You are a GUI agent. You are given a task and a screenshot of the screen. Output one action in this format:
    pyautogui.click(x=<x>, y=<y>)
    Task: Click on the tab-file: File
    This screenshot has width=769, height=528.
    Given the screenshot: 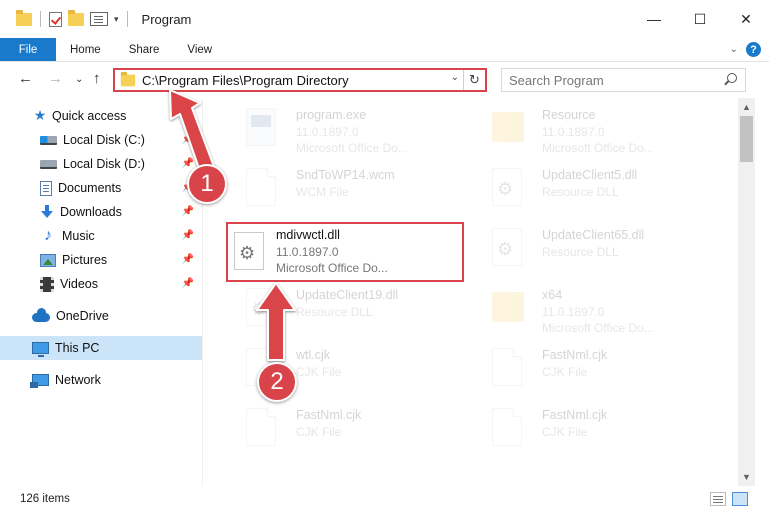 What is the action you would take?
    pyautogui.click(x=28, y=49)
    